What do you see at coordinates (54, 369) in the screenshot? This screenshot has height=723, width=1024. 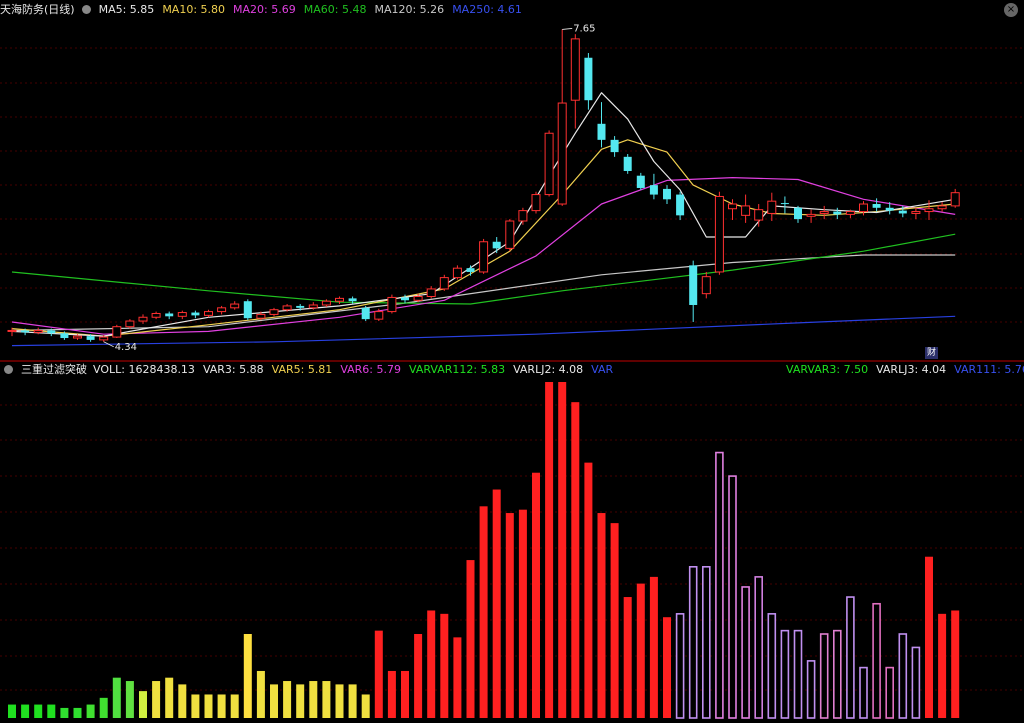 I see `indicator-title: 三重过滤突破` at bounding box center [54, 369].